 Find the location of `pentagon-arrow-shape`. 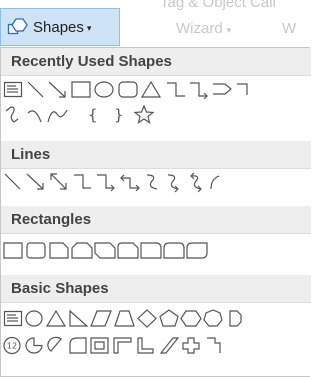

pentagon-arrow-shape is located at coordinates (222, 89).